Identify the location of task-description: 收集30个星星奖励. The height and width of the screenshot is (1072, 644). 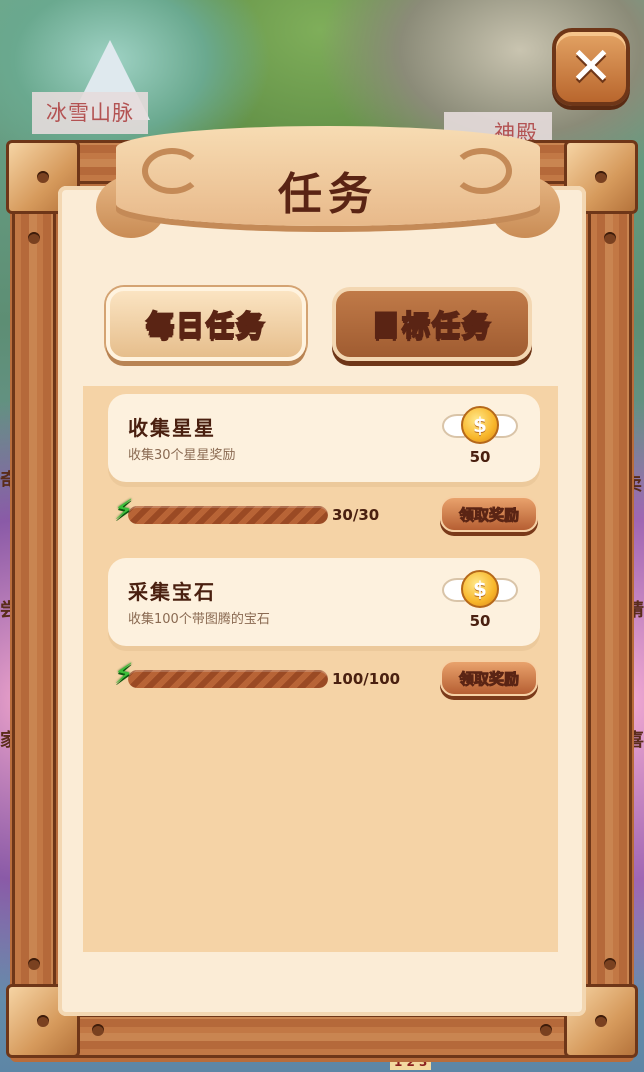
(182, 455).